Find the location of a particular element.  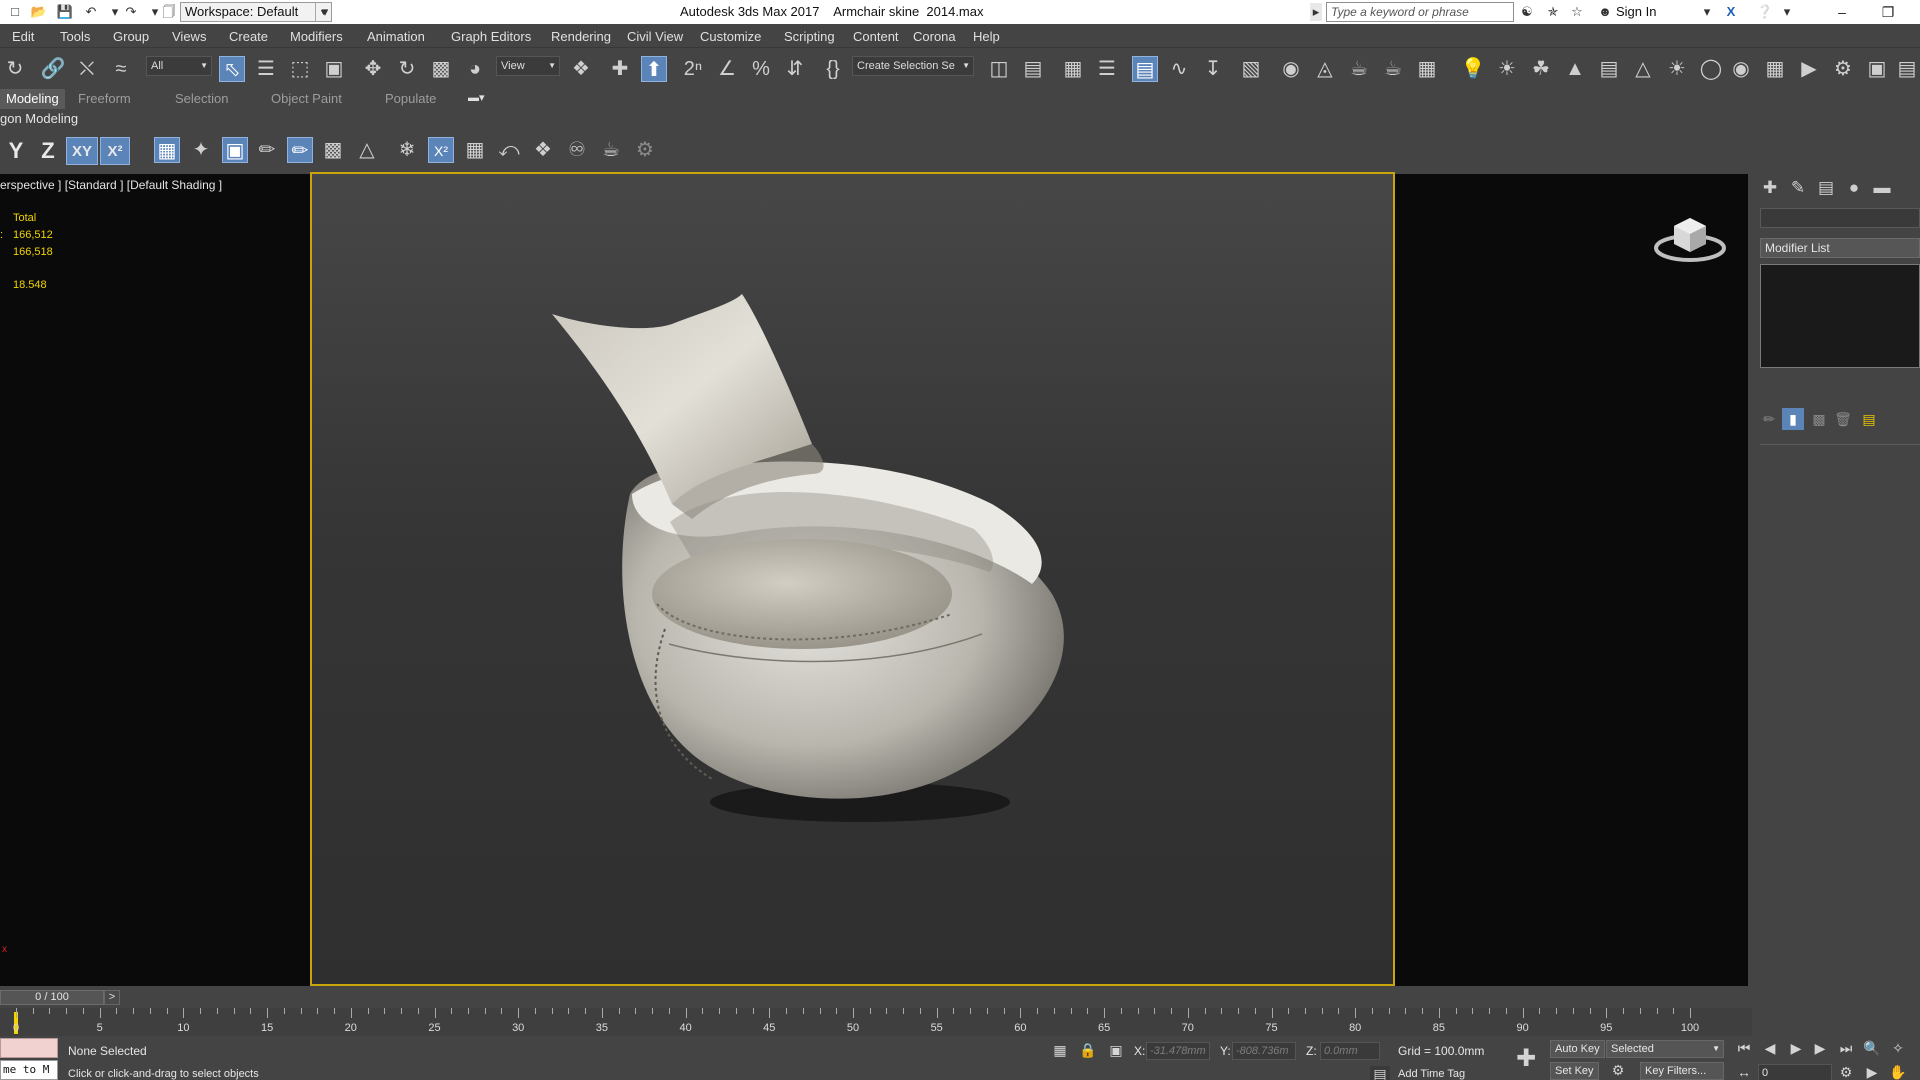

select-and-link-icon: 🔗 is located at coordinates (53, 69).